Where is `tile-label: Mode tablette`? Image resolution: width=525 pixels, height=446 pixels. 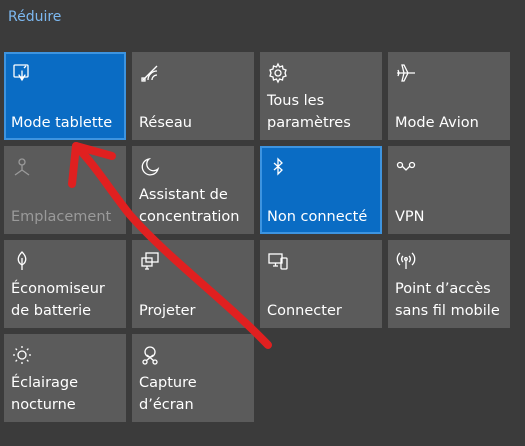 tile-label: Mode tablette is located at coordinates (62, 123).